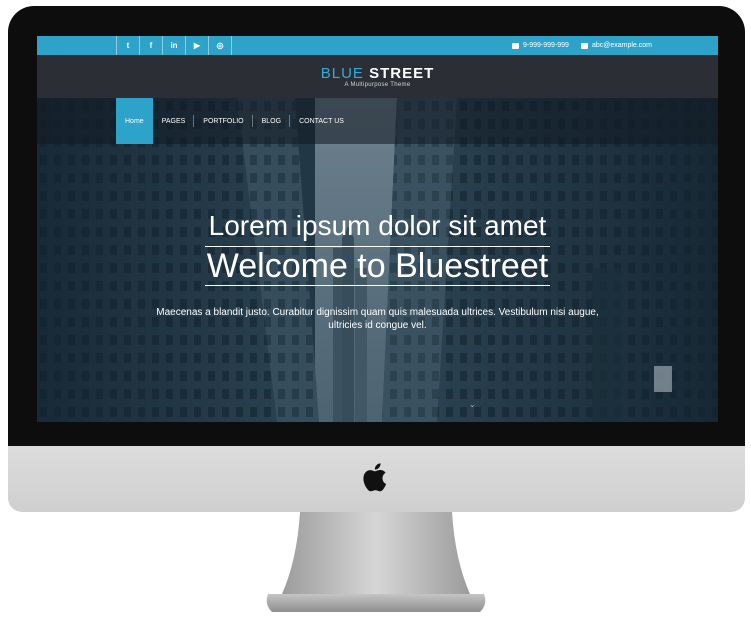 The image size is (751, 624). Describe the element at coordinates (197, 45) in the screenshot. I see `youtube-icon: ▶` at that location.